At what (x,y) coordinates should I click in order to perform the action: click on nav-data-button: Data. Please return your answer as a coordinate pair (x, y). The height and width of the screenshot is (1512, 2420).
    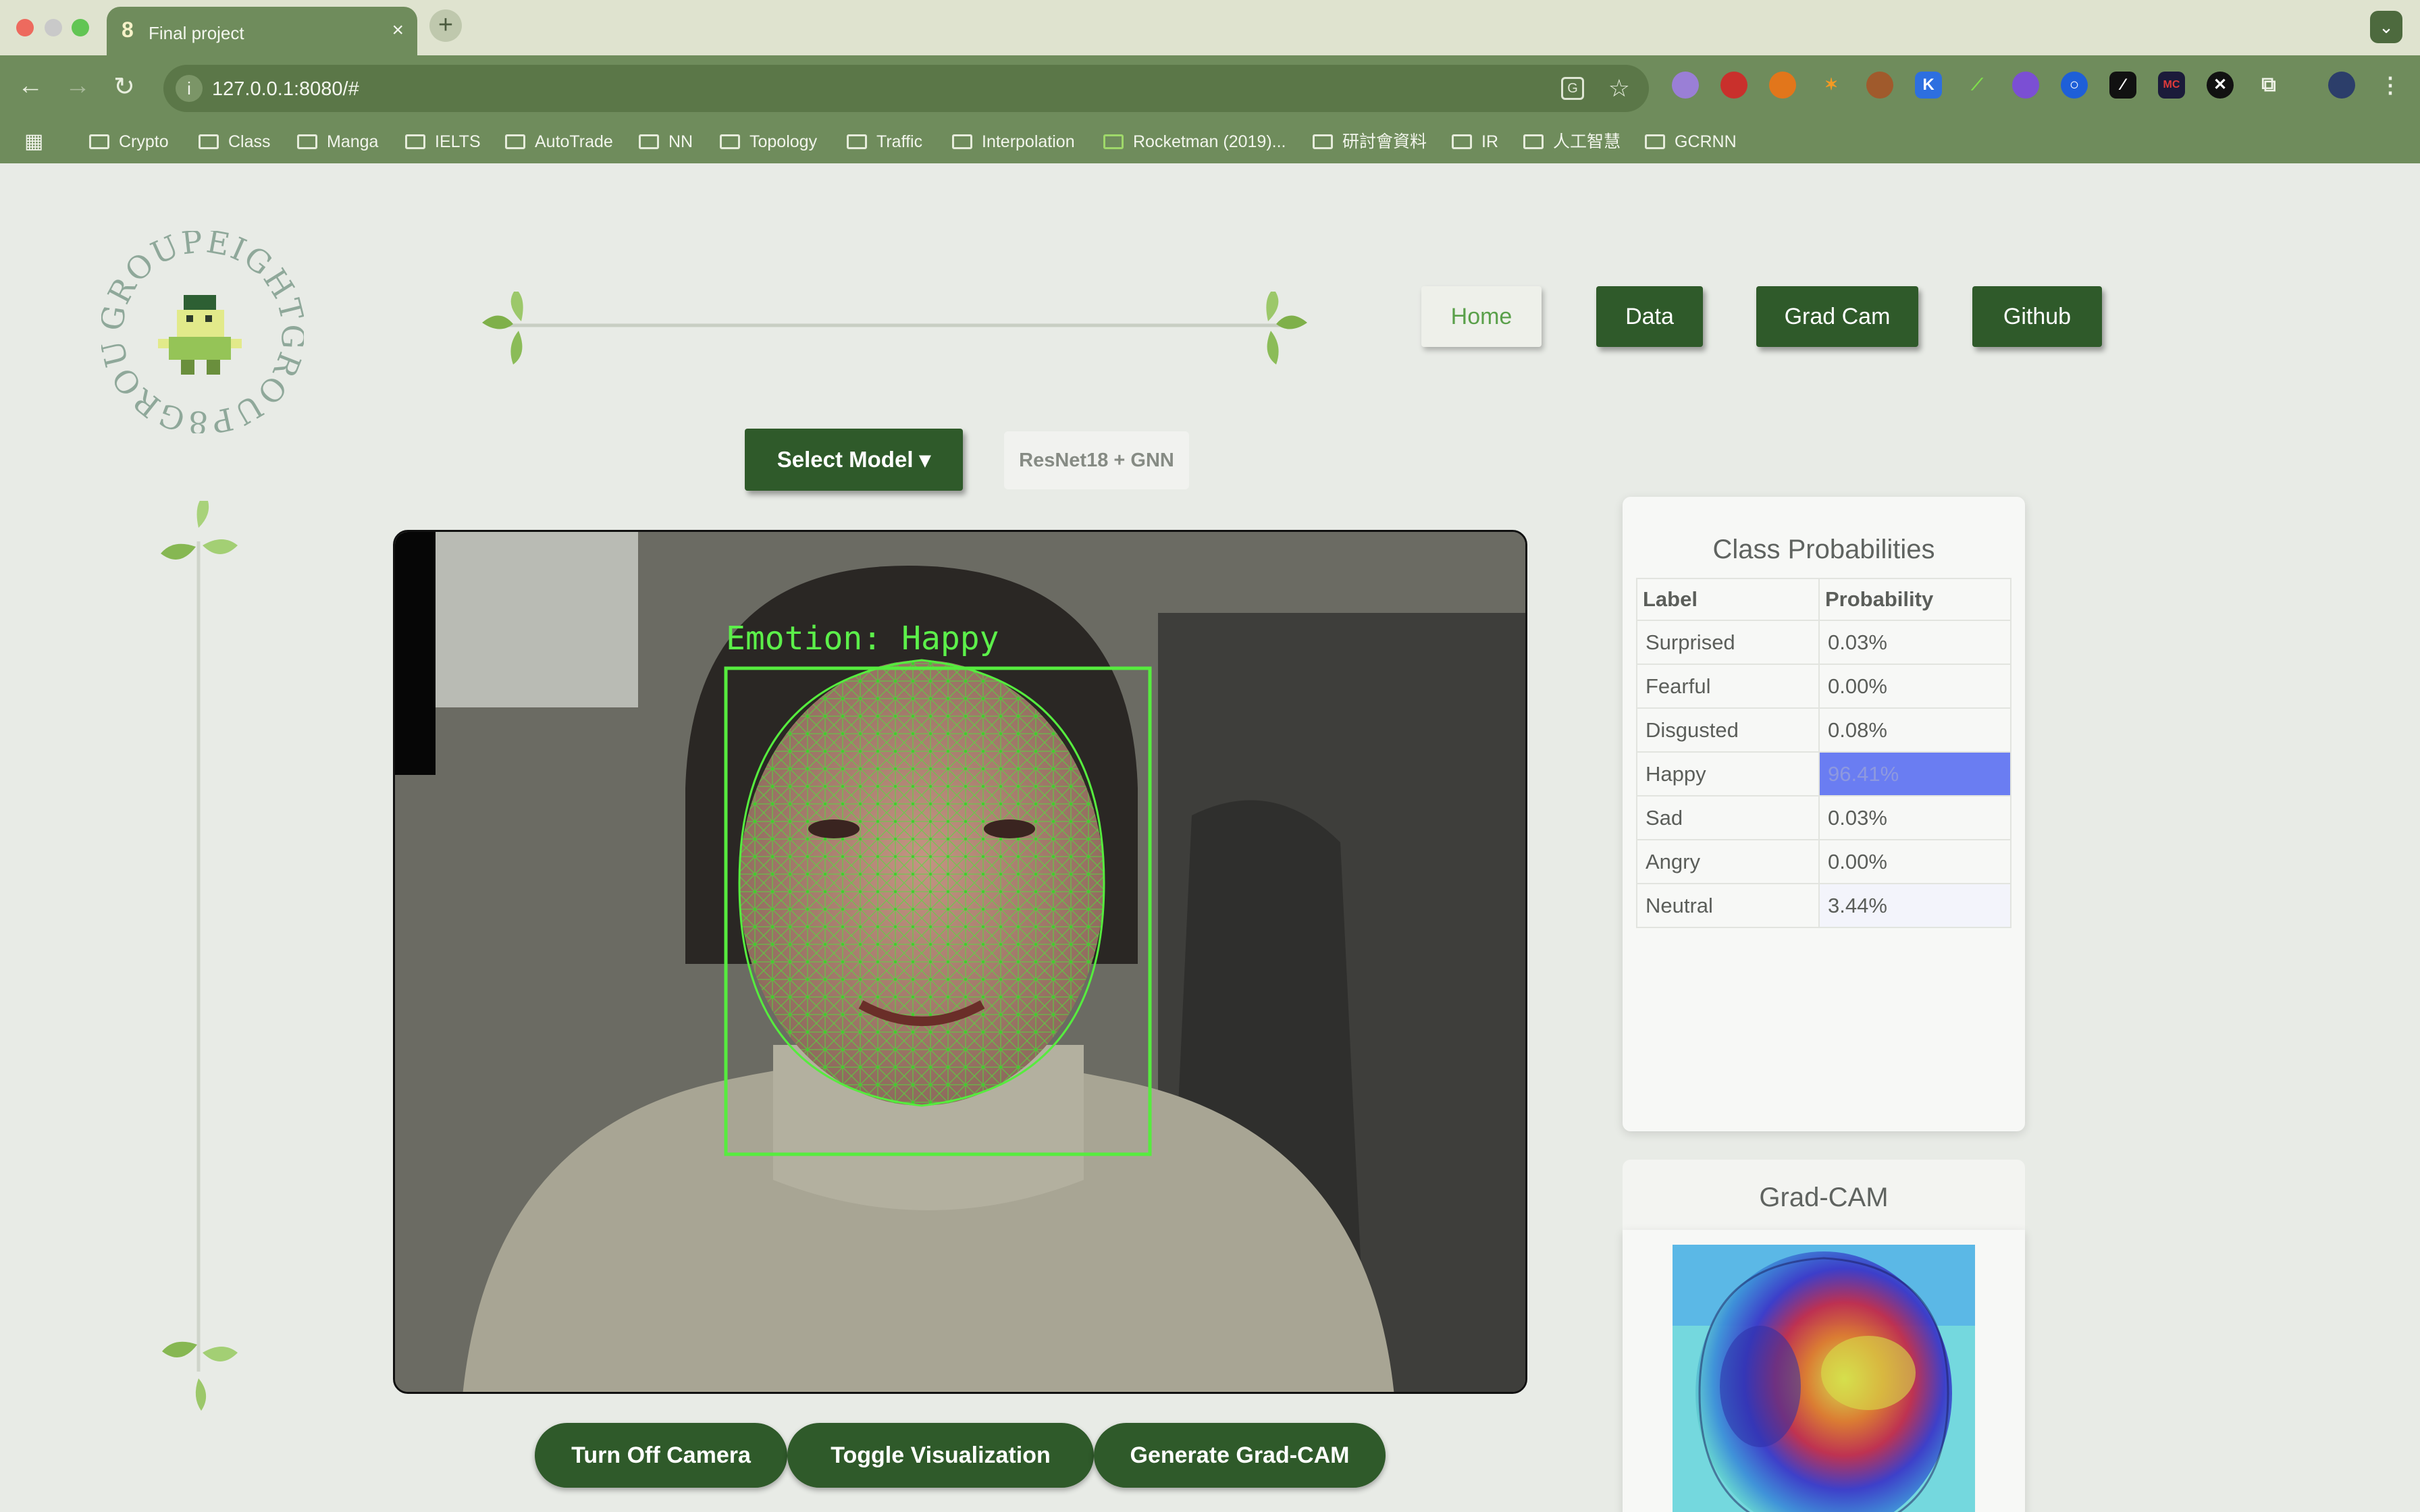
    Looking at the image, I should click on (1649, 316).